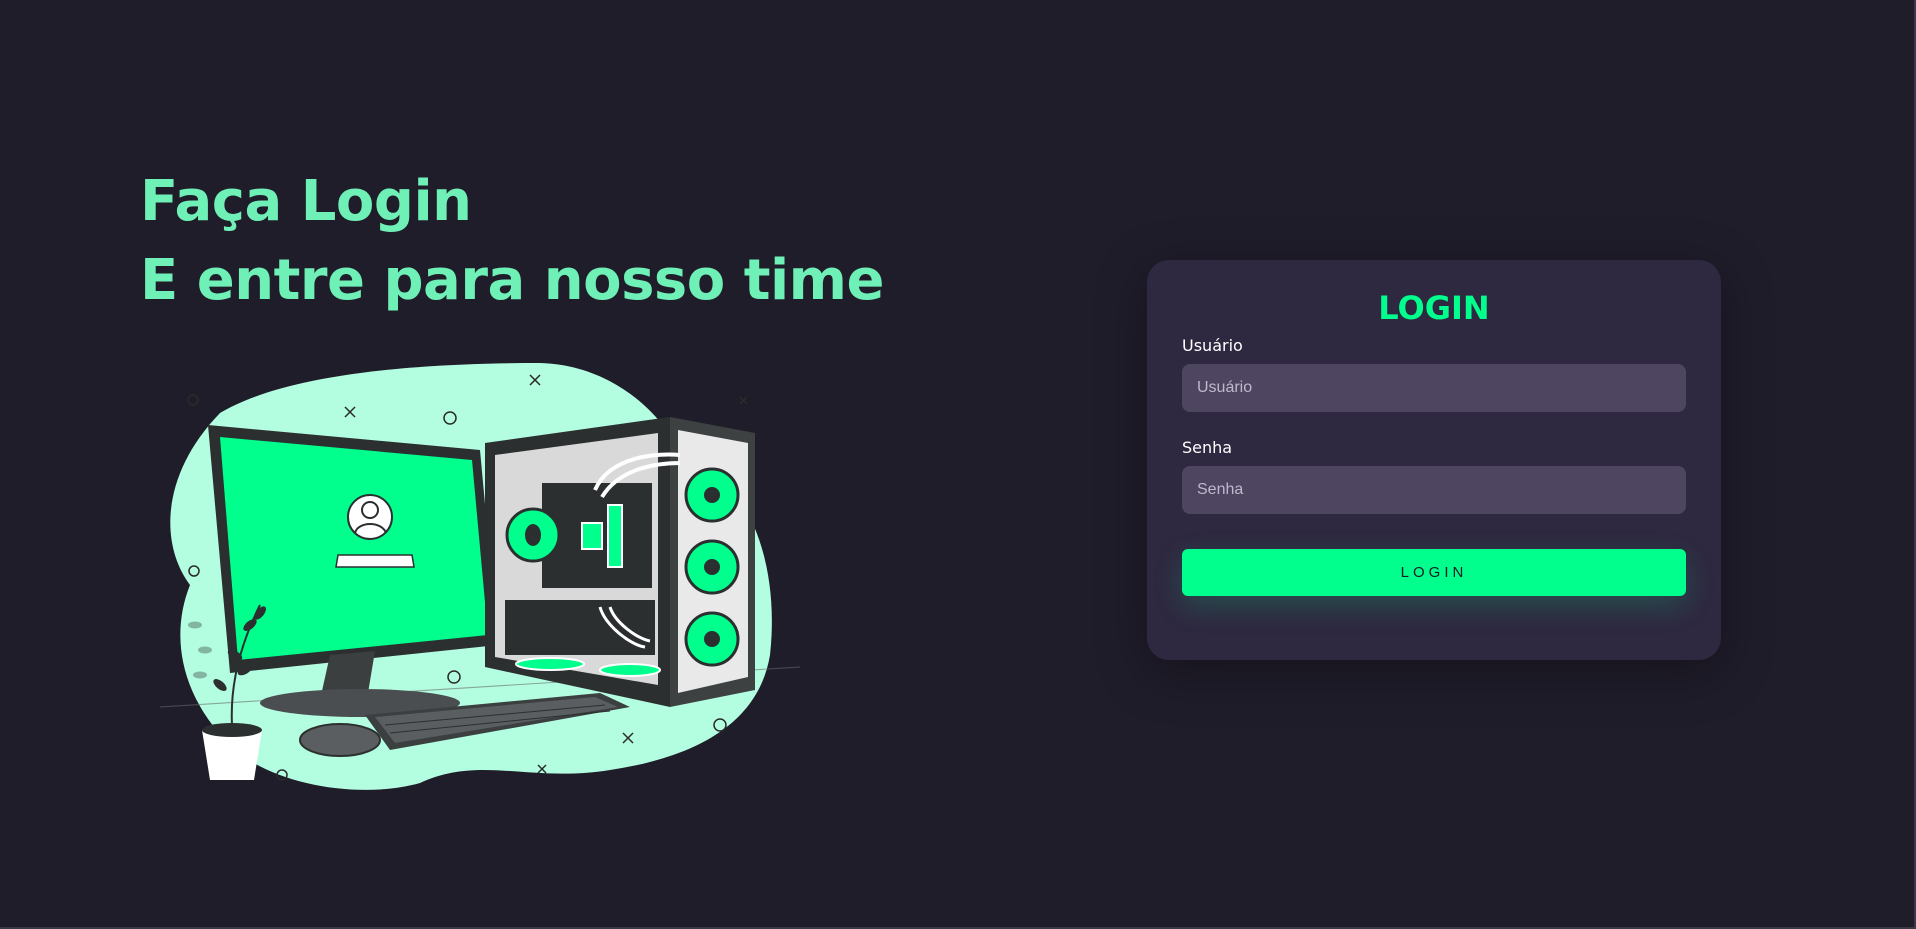  I want to click on username-label: Usuário, so click(1212, 345).